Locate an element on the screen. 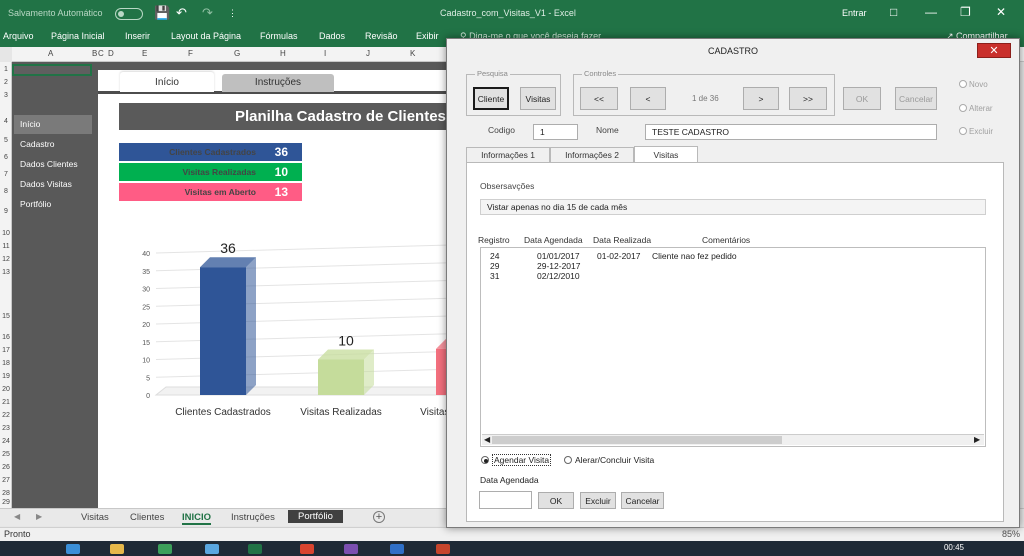 The width and height of the screenshot is (1024, 556). taskbar-word-icon is located at coordinates (397, 549).